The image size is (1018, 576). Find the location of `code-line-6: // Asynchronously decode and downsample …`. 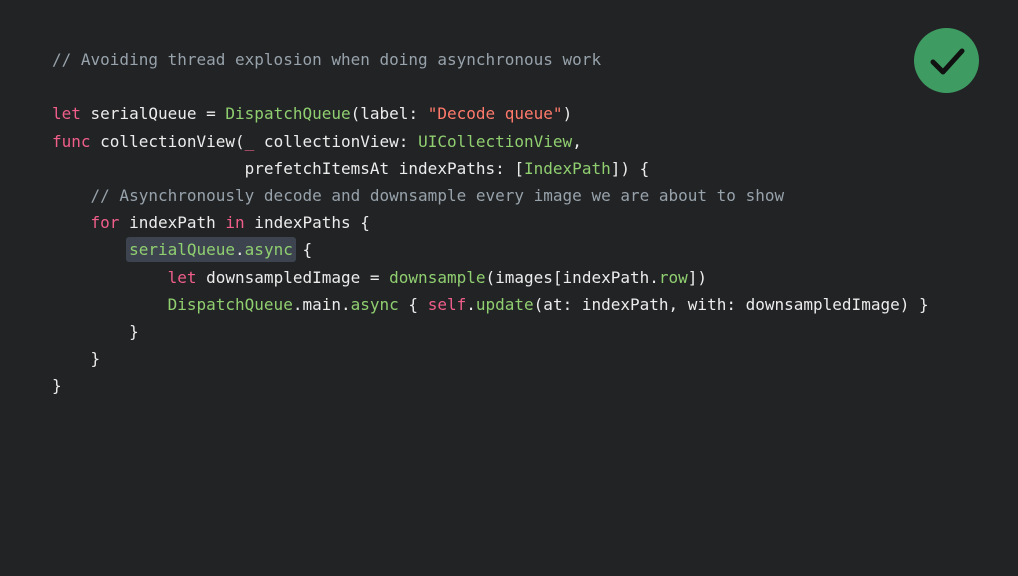

code-line-6: // Asynchronously decode and downsample … is located at coordinates (490, 195).